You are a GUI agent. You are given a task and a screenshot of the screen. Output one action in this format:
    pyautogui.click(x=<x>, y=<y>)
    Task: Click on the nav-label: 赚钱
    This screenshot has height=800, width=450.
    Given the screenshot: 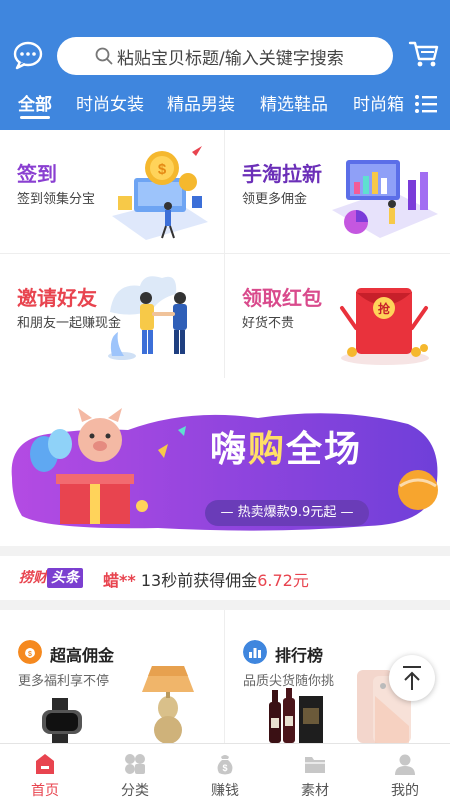 What is the action you would take?
    pyautogui.click(x=225, y=791)
    